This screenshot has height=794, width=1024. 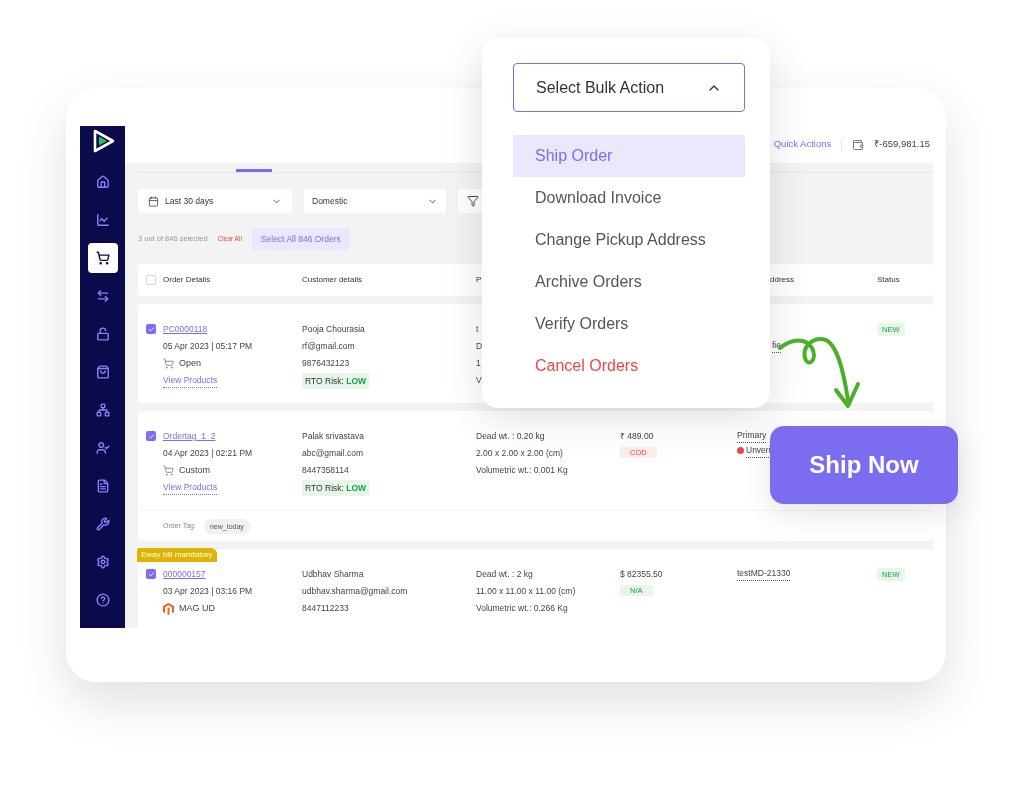 I want to click on column-header: P, so click(x=479, y=279).